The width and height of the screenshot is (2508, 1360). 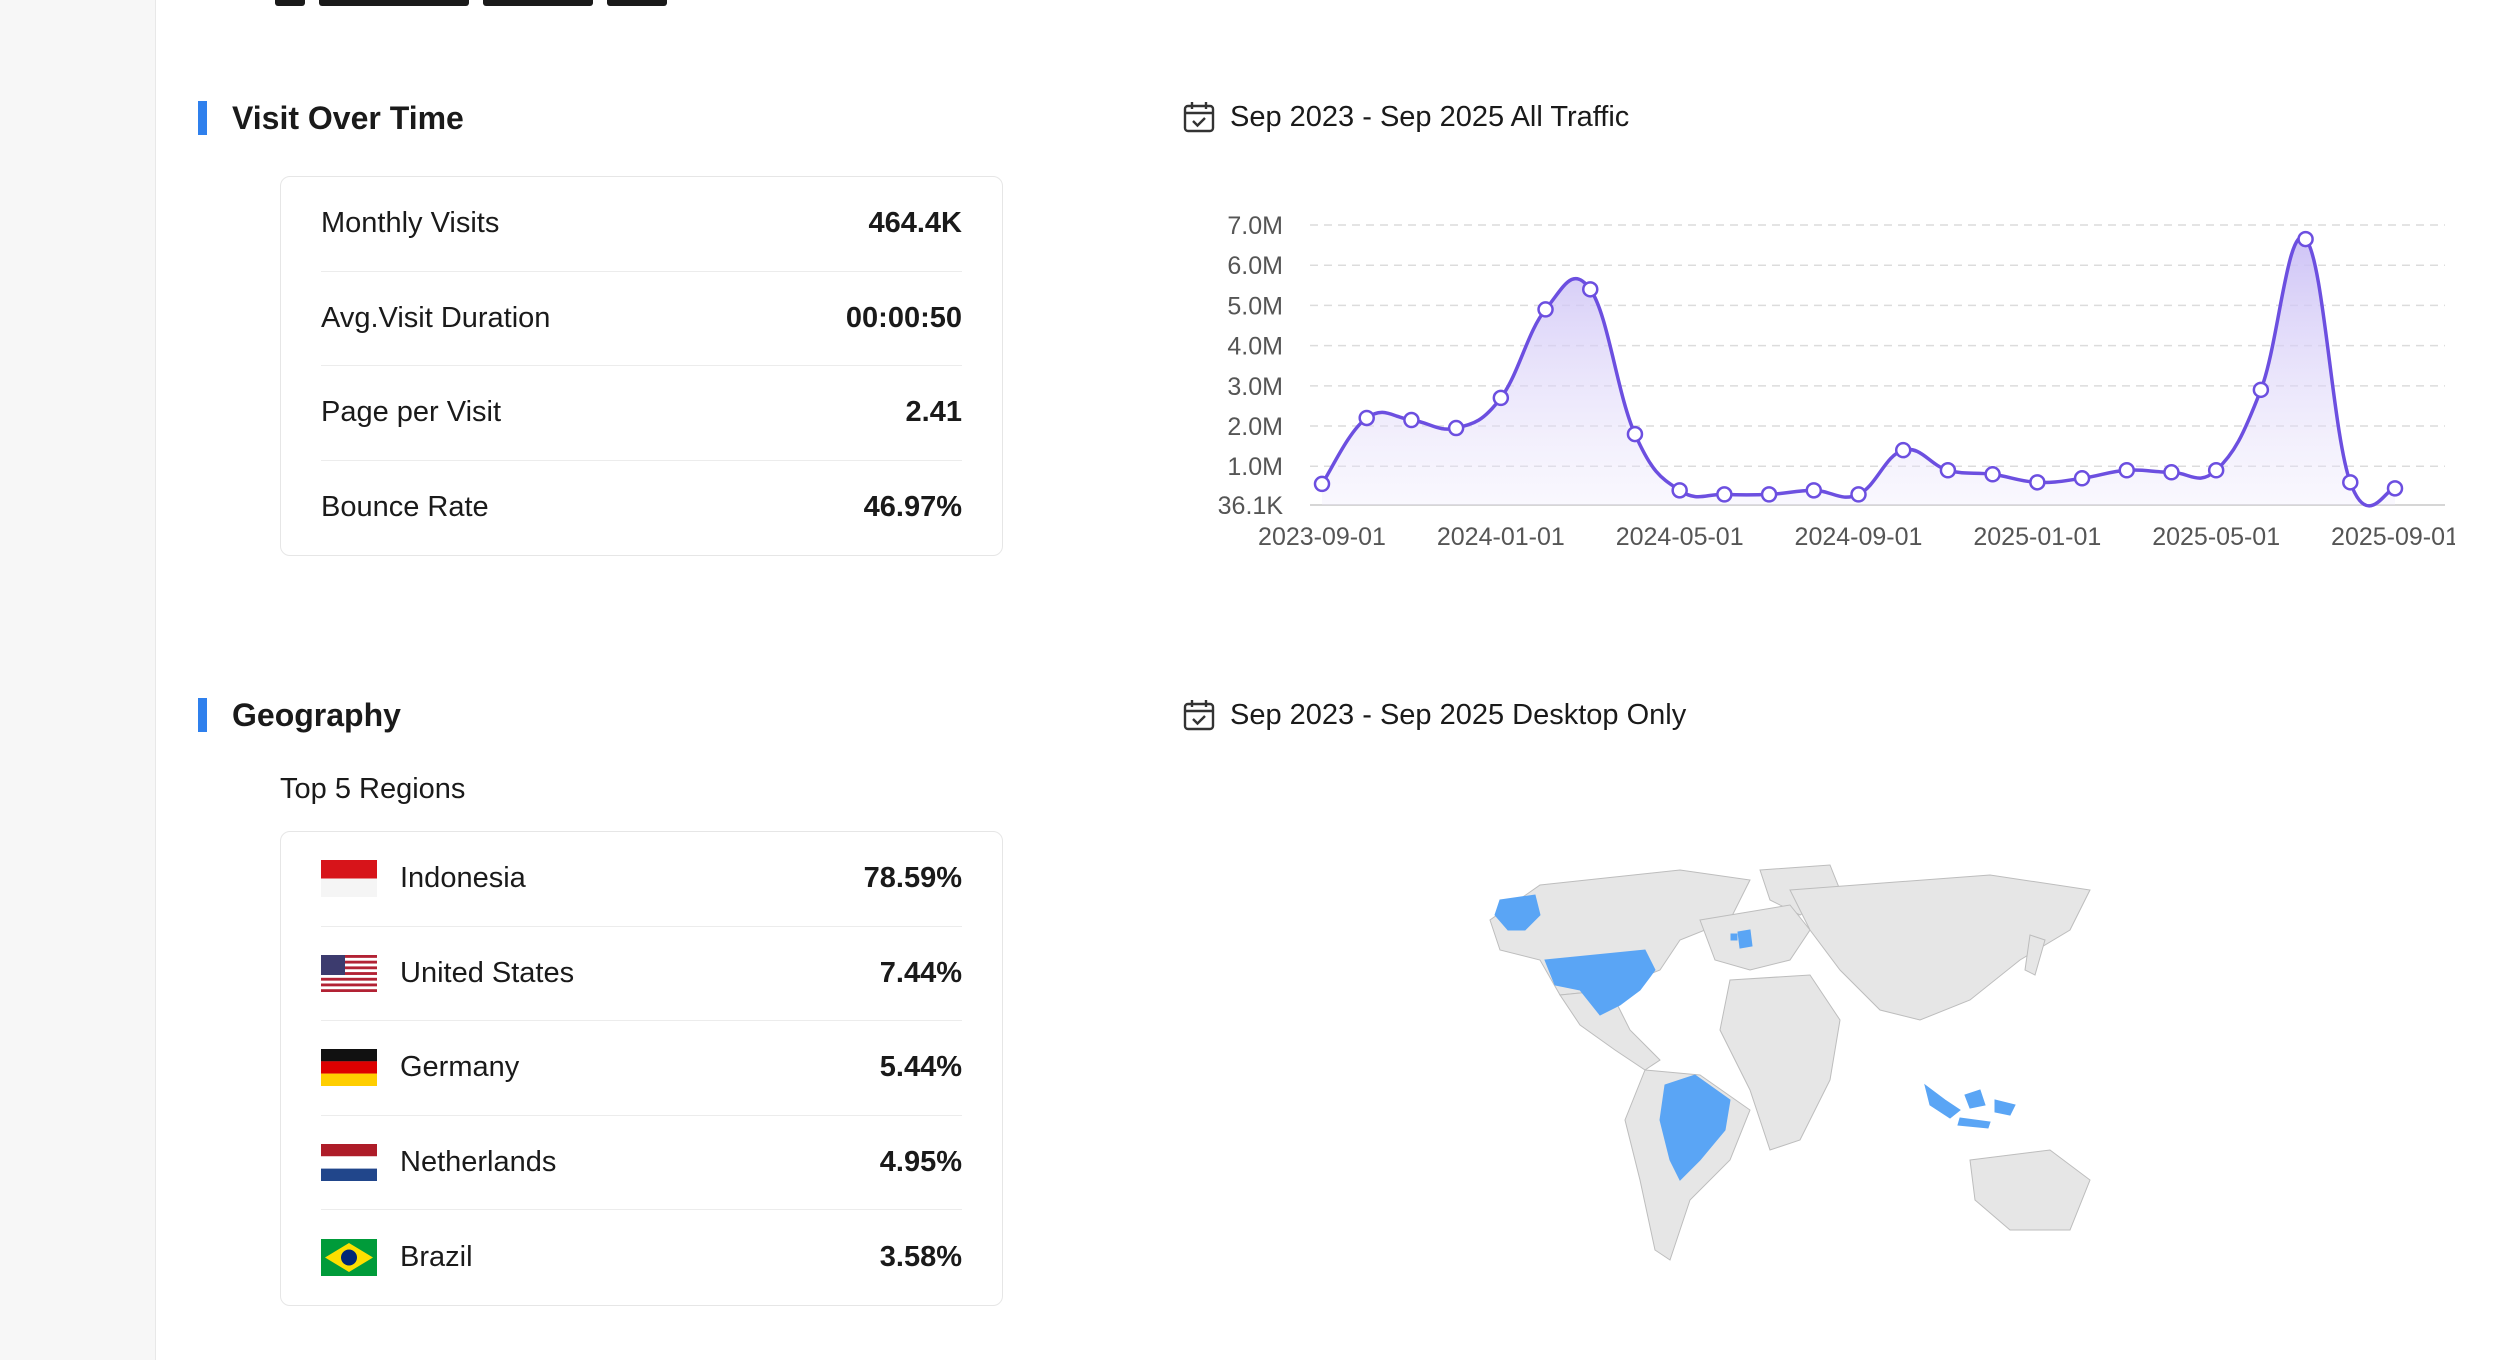 I want to click on metric-label: Bounce Rate, so click(x=405, y=507).